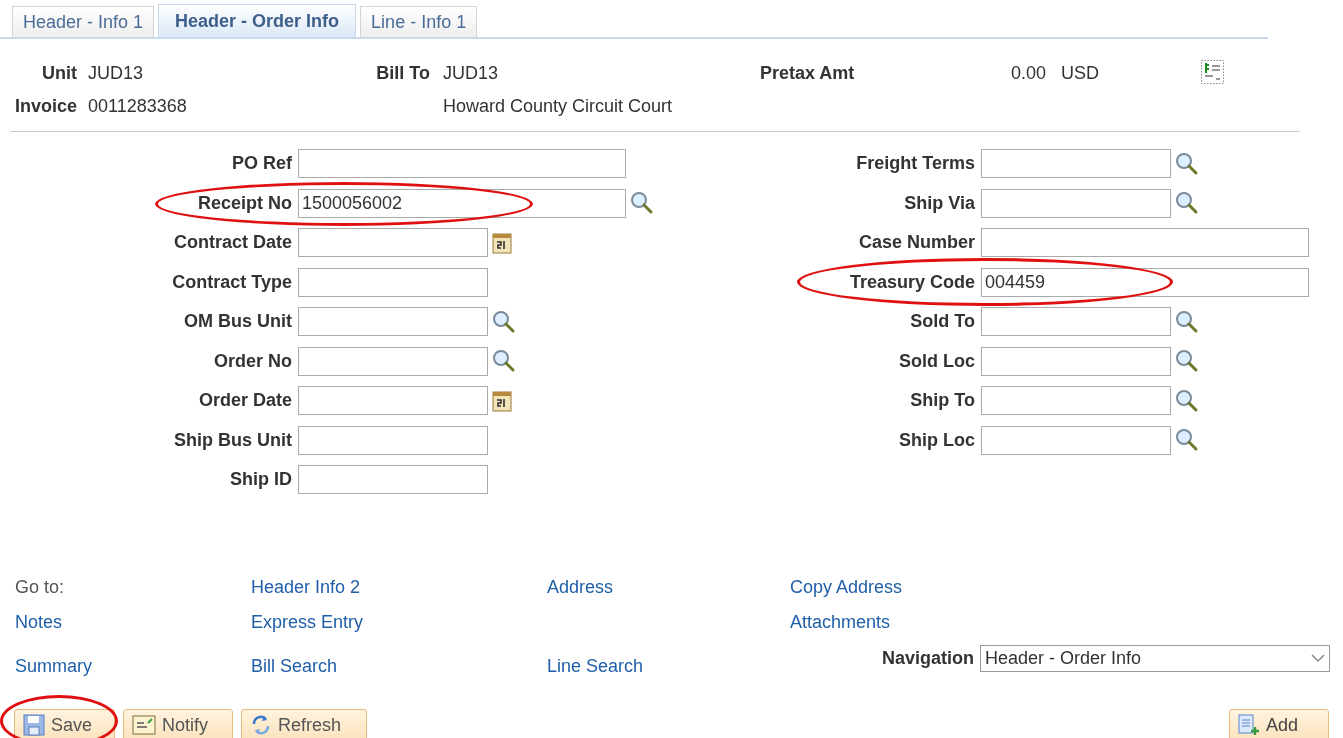 The height and width of the screenshot is (738, 1343). Describe the element at coordinates (245, 401) in the screenshot. I see `field-label: Order Date` at that location.